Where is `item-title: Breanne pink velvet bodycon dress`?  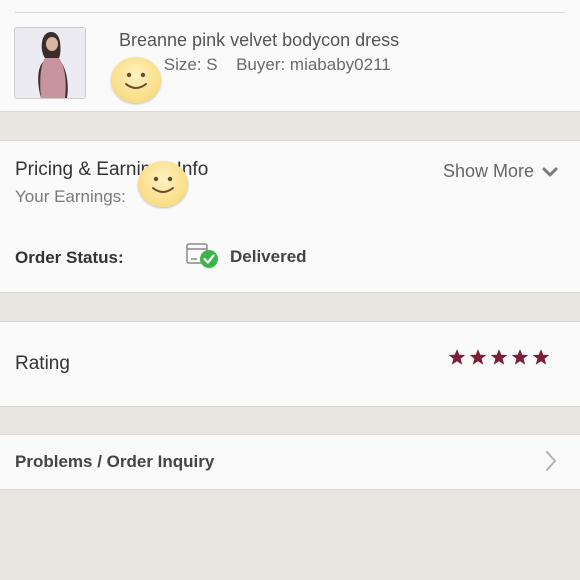
item-title: Breanne pink velvet bodycon dress is located at coordinates (259, 40).